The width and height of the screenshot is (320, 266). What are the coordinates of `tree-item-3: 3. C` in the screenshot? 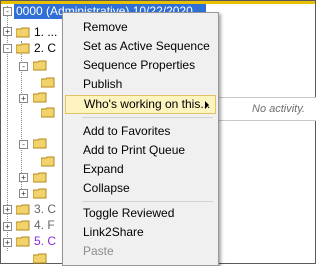 It's located at (45, 209).